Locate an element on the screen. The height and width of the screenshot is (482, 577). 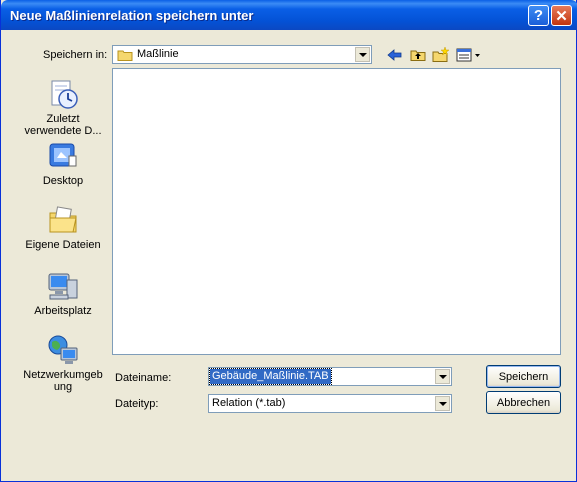
filetype-dropdown-arrow is located at coordinates (442, 403).